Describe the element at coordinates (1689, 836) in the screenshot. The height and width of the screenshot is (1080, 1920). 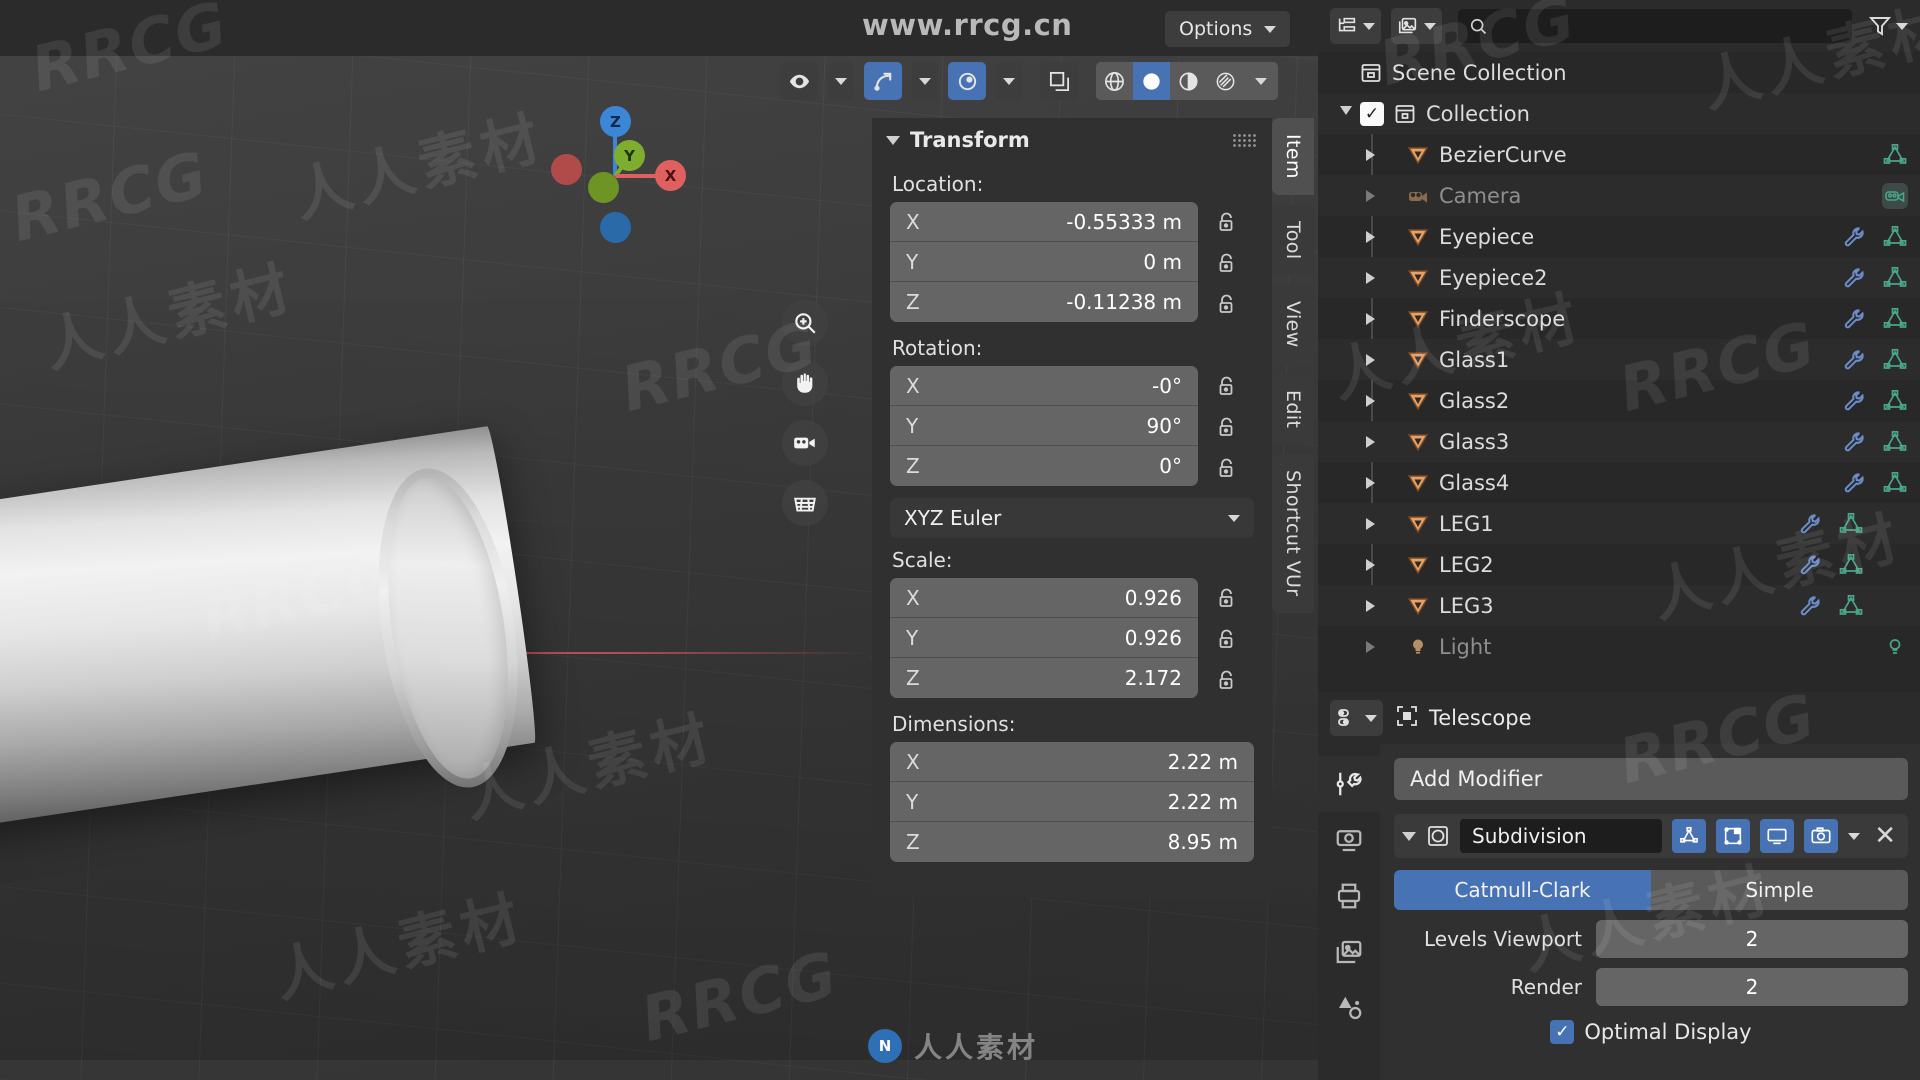
I see `edit-mode-display-icon` at that location.